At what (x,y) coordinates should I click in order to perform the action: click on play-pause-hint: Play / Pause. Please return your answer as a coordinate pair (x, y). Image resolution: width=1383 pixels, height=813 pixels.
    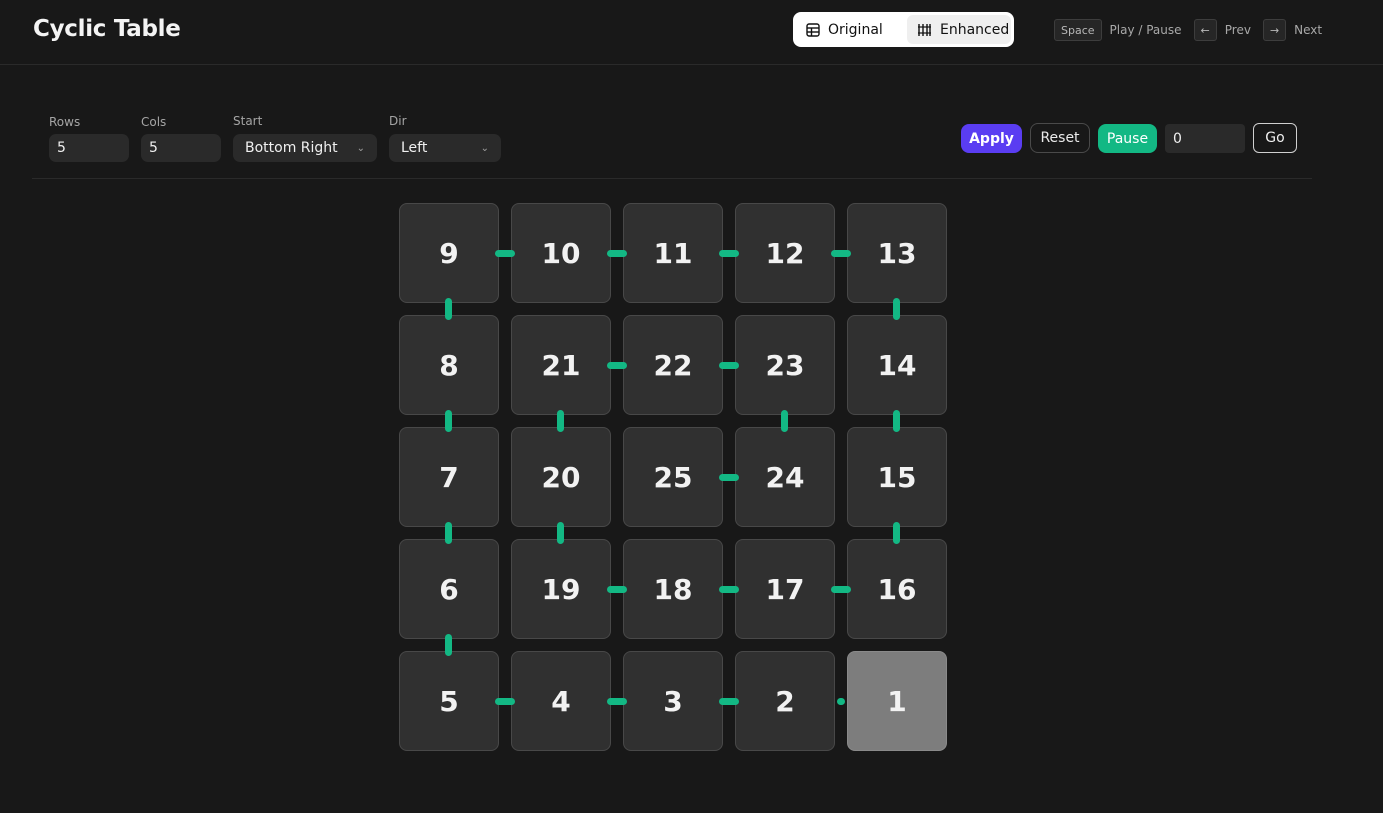
    Looking at the image, I should click on (1145, 30).